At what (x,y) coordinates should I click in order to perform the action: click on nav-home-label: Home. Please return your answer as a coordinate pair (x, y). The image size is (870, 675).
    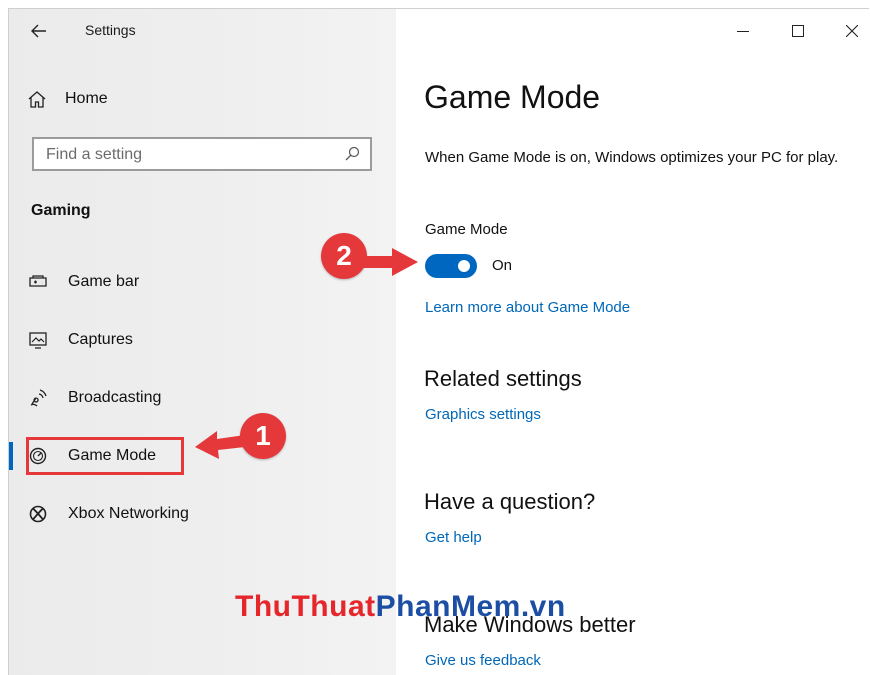
    Looking at the image, I should click on (86, 98).